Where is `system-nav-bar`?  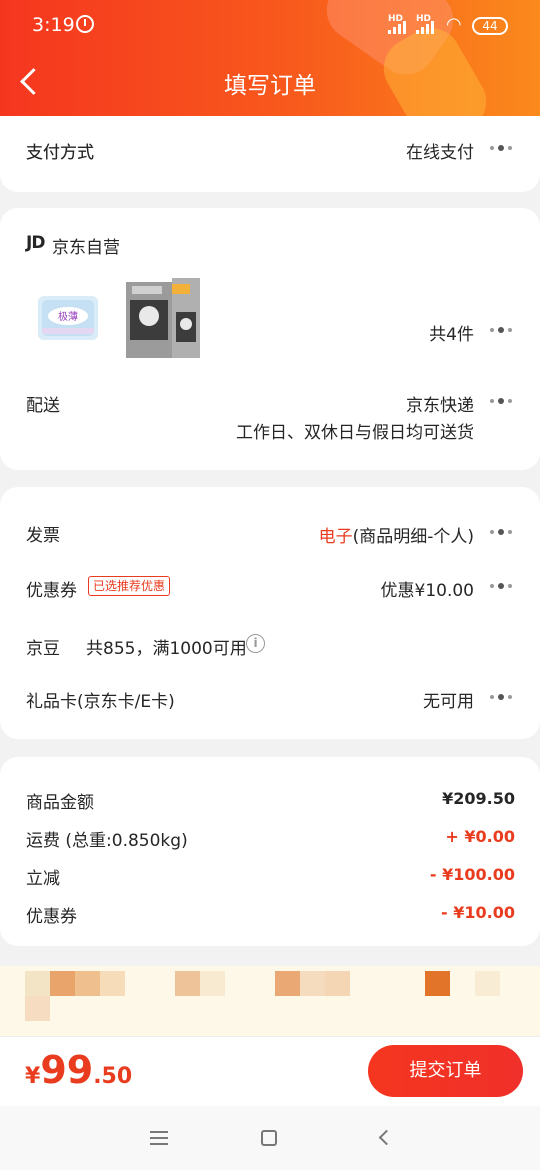 system-nav-bar is located at coordinates (270, 1138).